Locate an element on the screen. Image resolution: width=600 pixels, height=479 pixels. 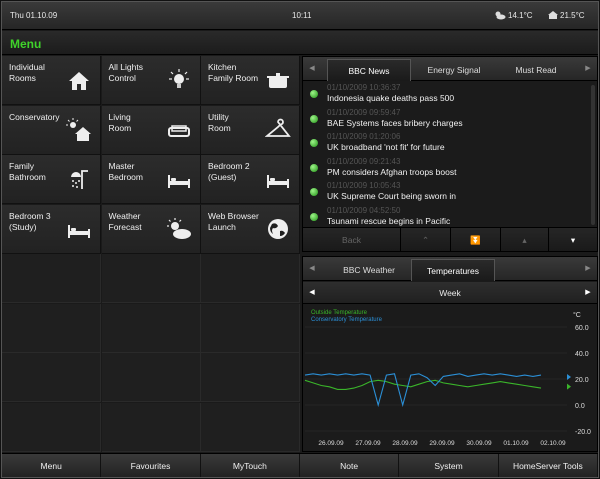
bottom-homeserver-tools-button: HomeServer Tools is located at coordinates (548, 465).